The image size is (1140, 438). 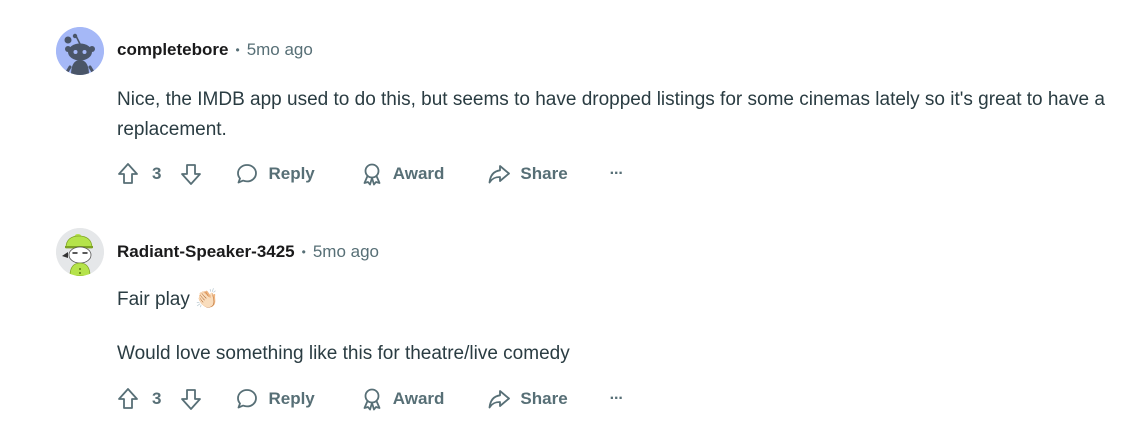 I want to click on username-link: Radiant-Speaker-3425, so click(x=206, y=252).